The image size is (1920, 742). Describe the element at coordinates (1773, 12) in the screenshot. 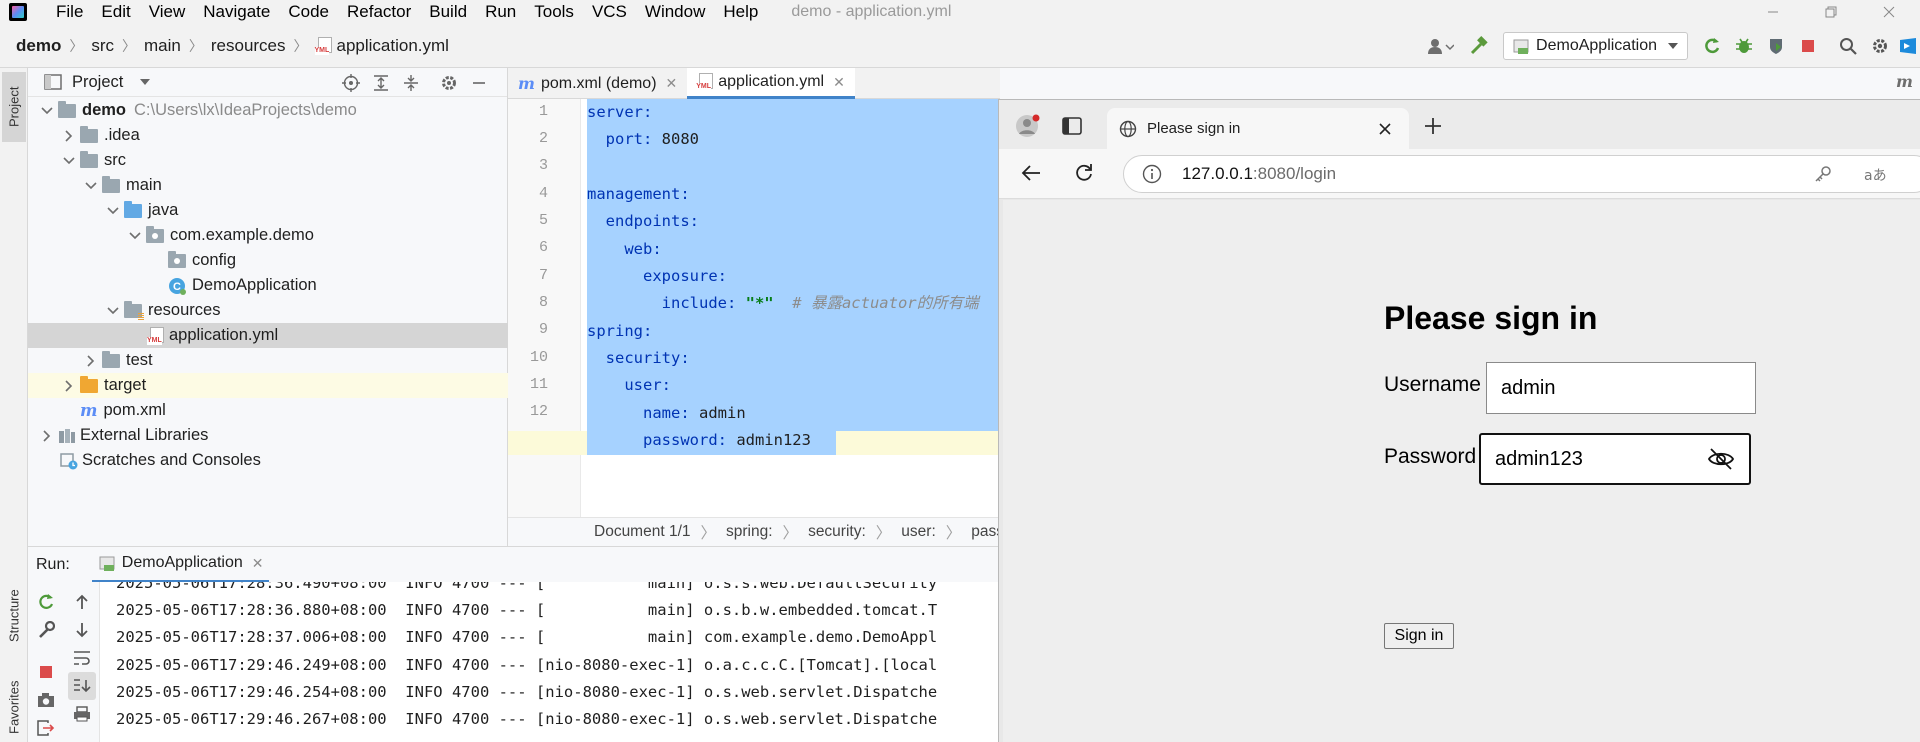

I see `minimize-button` at that location.